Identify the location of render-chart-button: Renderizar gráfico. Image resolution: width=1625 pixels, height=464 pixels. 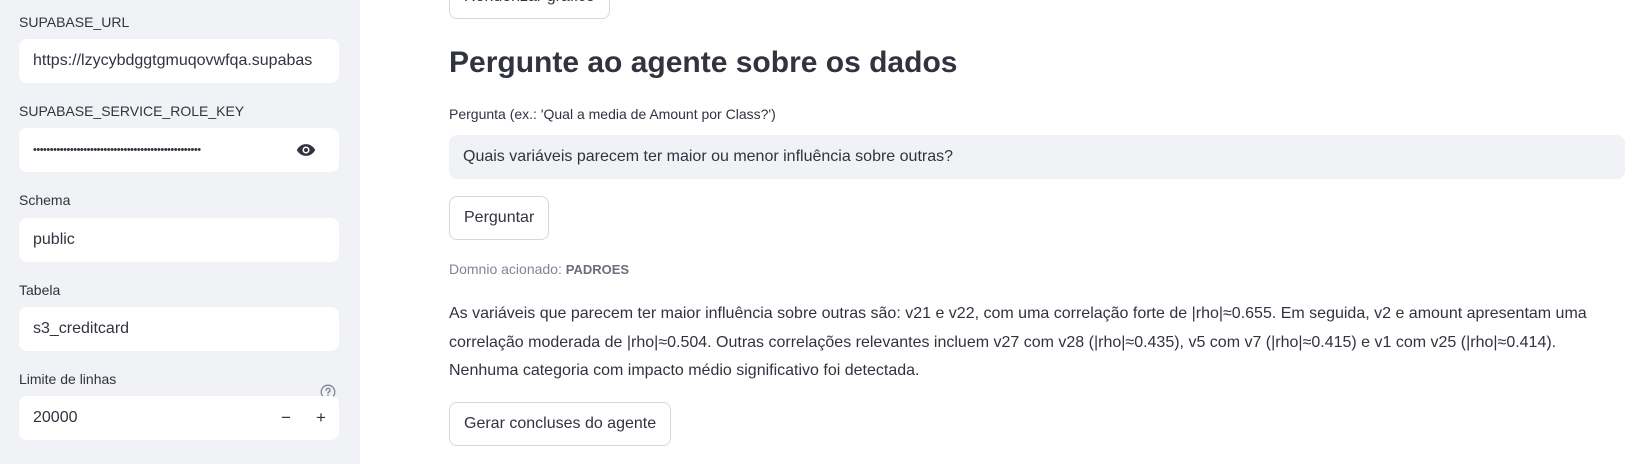
(529, 9).